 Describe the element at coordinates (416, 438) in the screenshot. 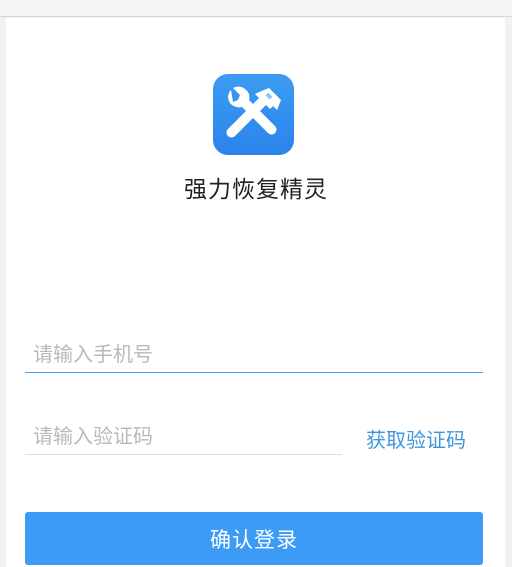

I see `get-code-button: 获取验证码` at that location.